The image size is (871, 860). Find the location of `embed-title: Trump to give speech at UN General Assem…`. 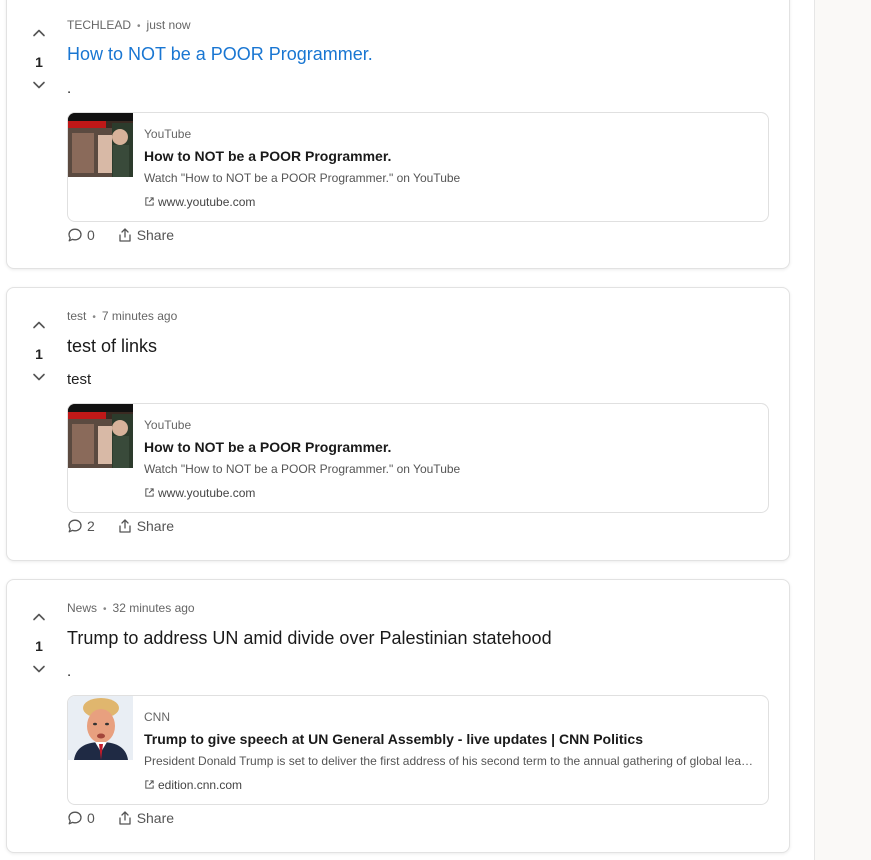

embed-title: Trump to give speech at UN General Assem… is located at coordinates (393, 739).